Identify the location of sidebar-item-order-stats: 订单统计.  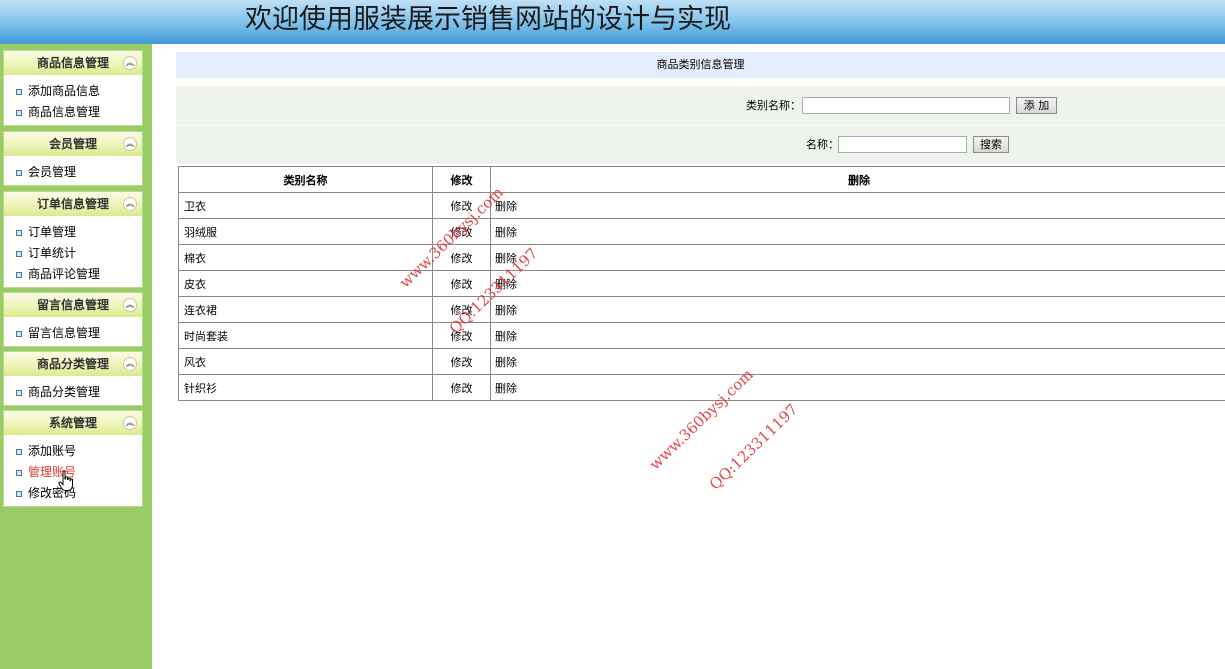
(73, 253).